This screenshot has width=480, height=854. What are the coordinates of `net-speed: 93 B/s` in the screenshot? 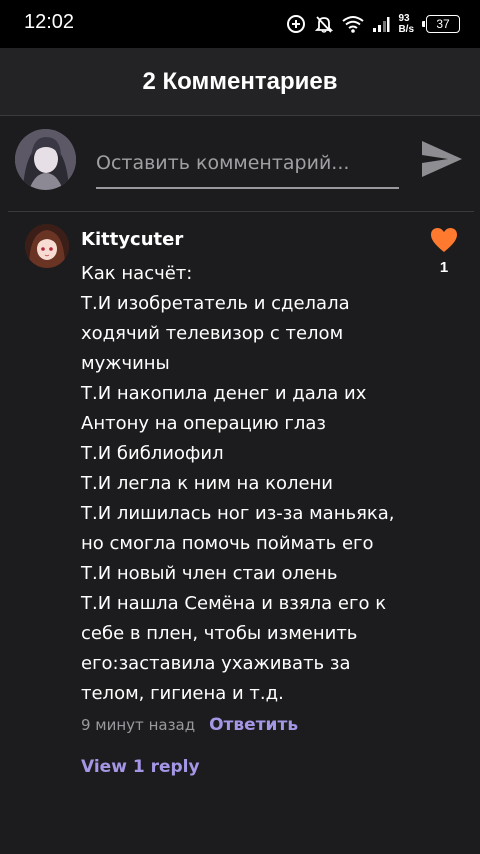 It's located at (406, 24).